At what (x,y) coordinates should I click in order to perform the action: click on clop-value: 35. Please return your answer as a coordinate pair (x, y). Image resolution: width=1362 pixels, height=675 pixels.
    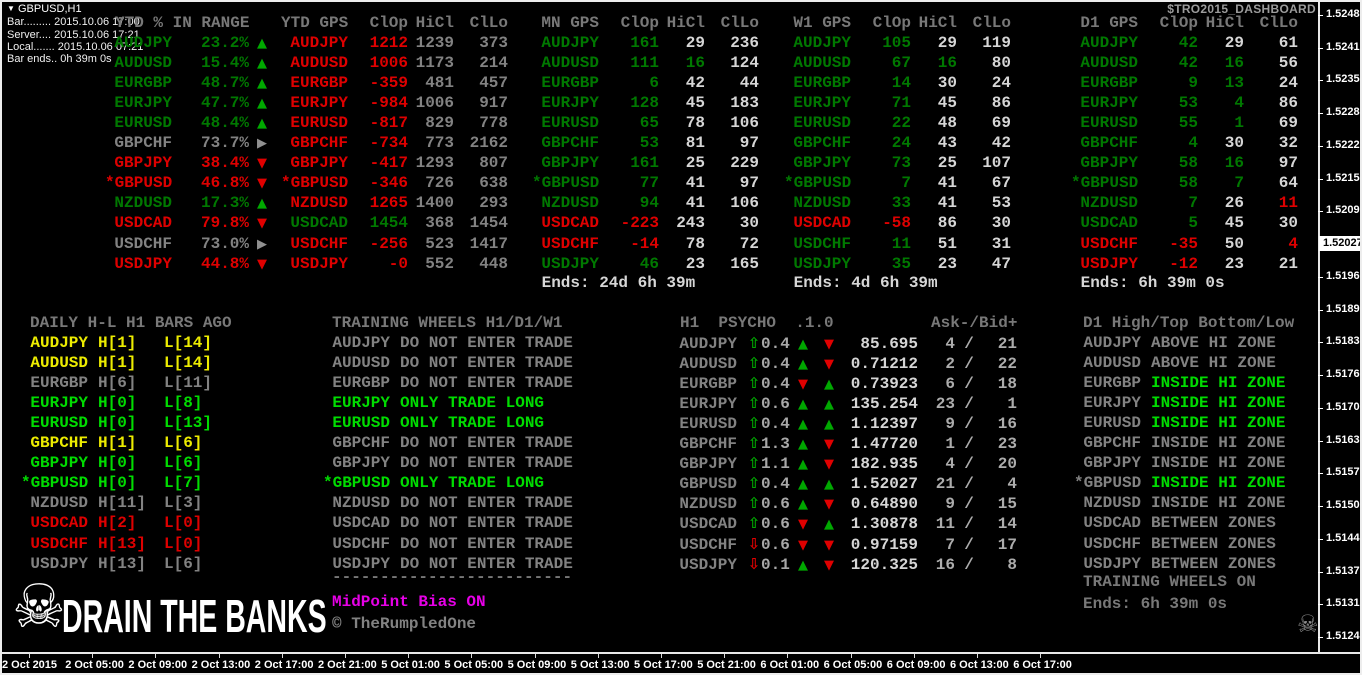
    Looking at the image, I should click on (901, 263).